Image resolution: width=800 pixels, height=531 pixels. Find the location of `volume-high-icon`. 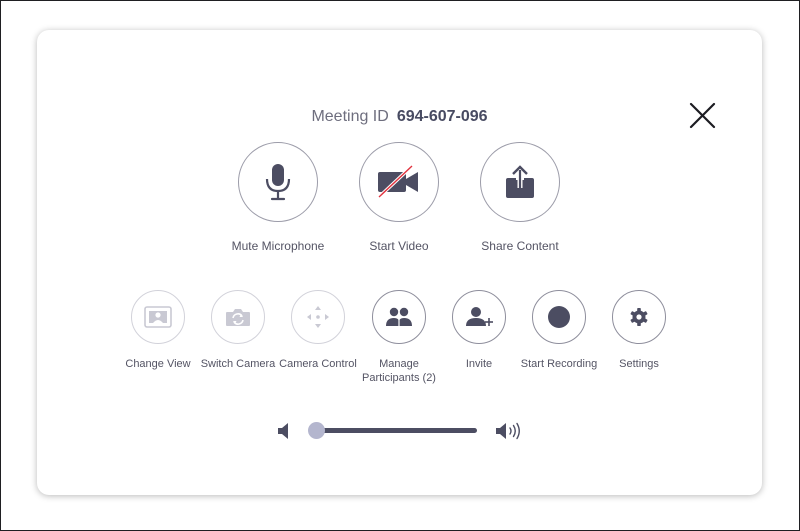

volume-high-icon is located at coordinates (508, 431).